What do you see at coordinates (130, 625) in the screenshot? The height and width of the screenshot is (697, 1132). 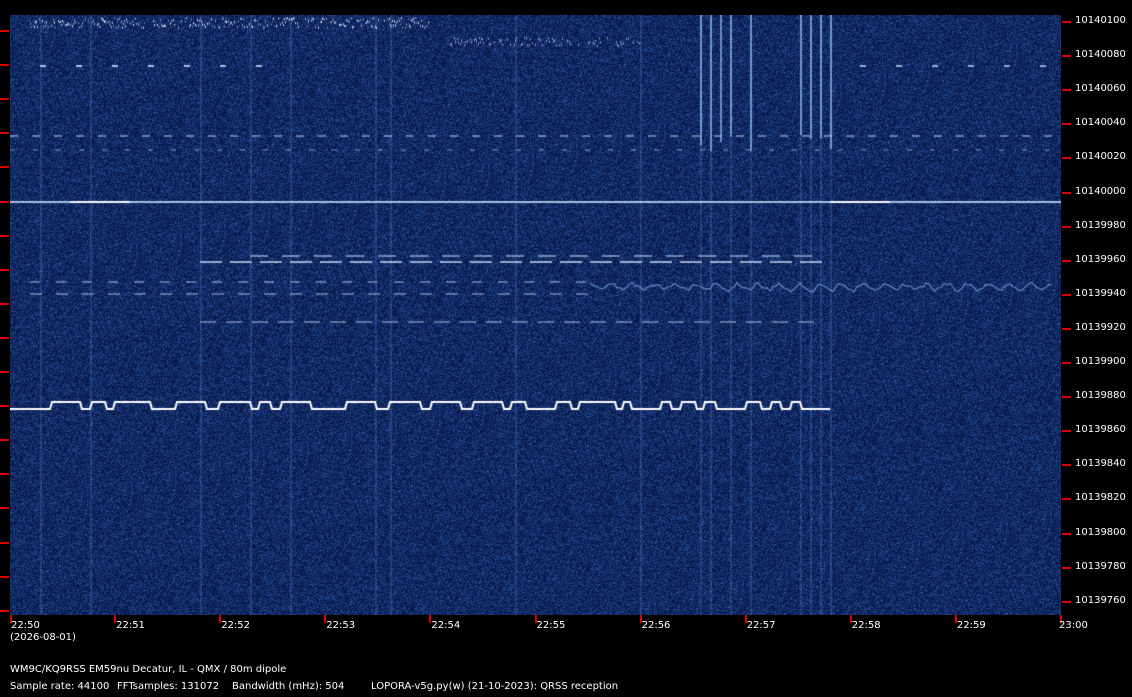 I see `time-label: 22:51` at bounding box center [130, 625].